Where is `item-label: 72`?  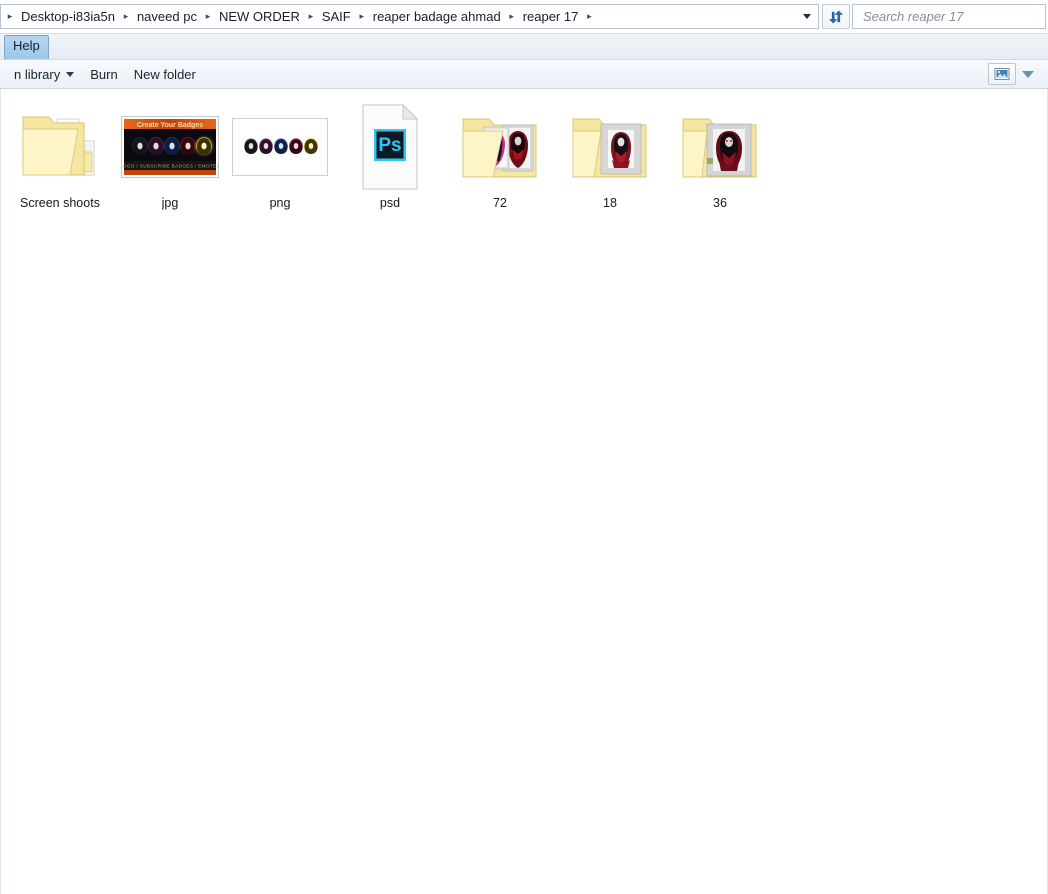 item-label: 72 is located at coordinates (500, 203).